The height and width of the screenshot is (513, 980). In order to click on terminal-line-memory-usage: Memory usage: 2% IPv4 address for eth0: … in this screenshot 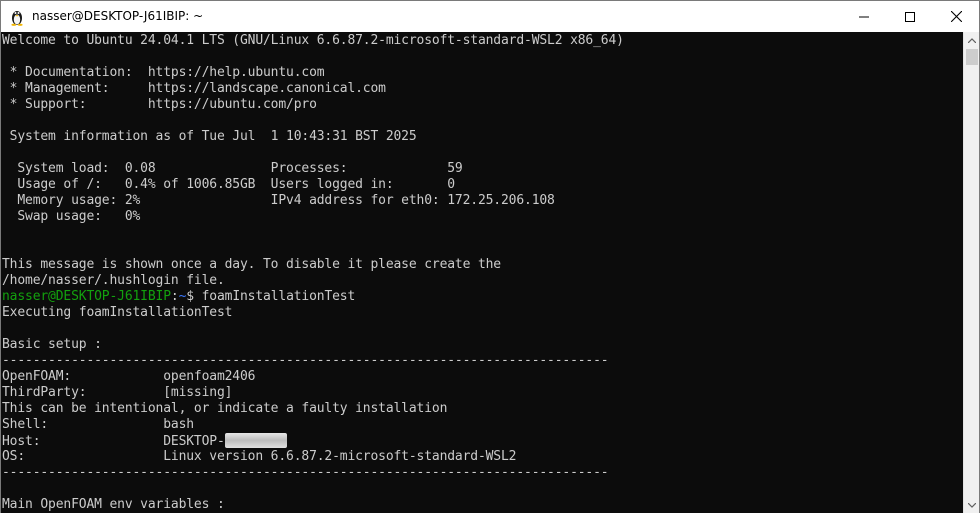, I will do `click(278, 200)`.